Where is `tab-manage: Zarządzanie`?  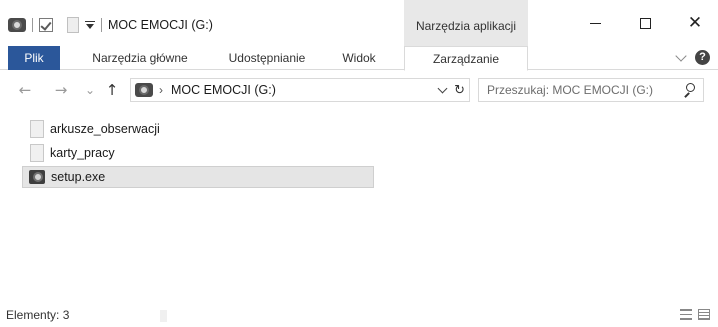
tab-manage: Zarządzanie is located at coordinates (466, 58).